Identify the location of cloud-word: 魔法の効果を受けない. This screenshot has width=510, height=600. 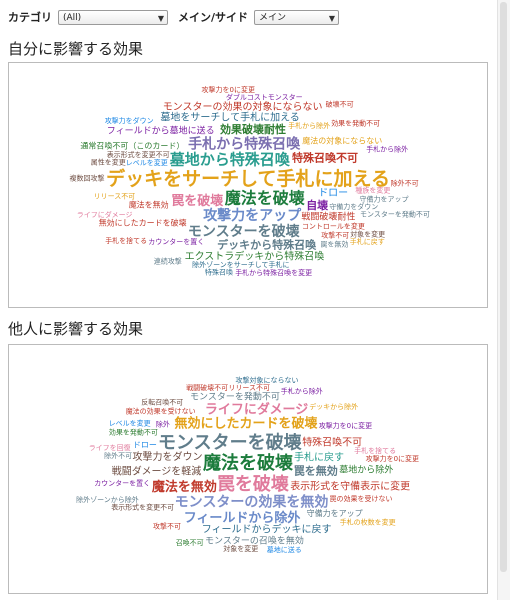
(161, 411).